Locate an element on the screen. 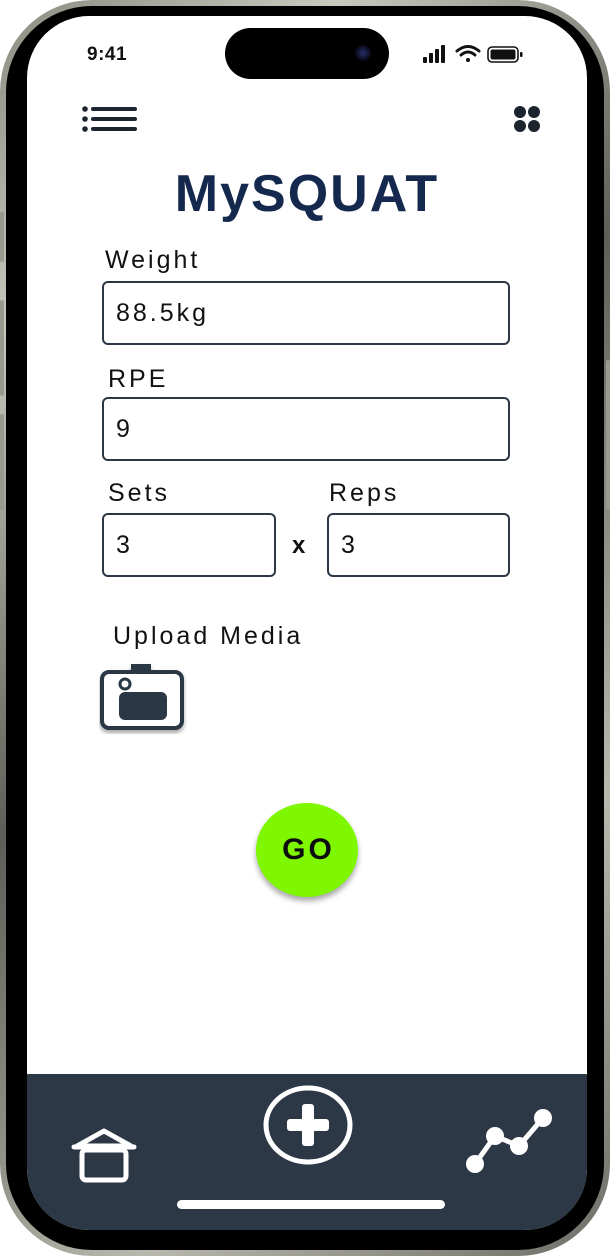 This screenshot has height=1256, width=610. volume-up-button is located at coordinates (2, 348).